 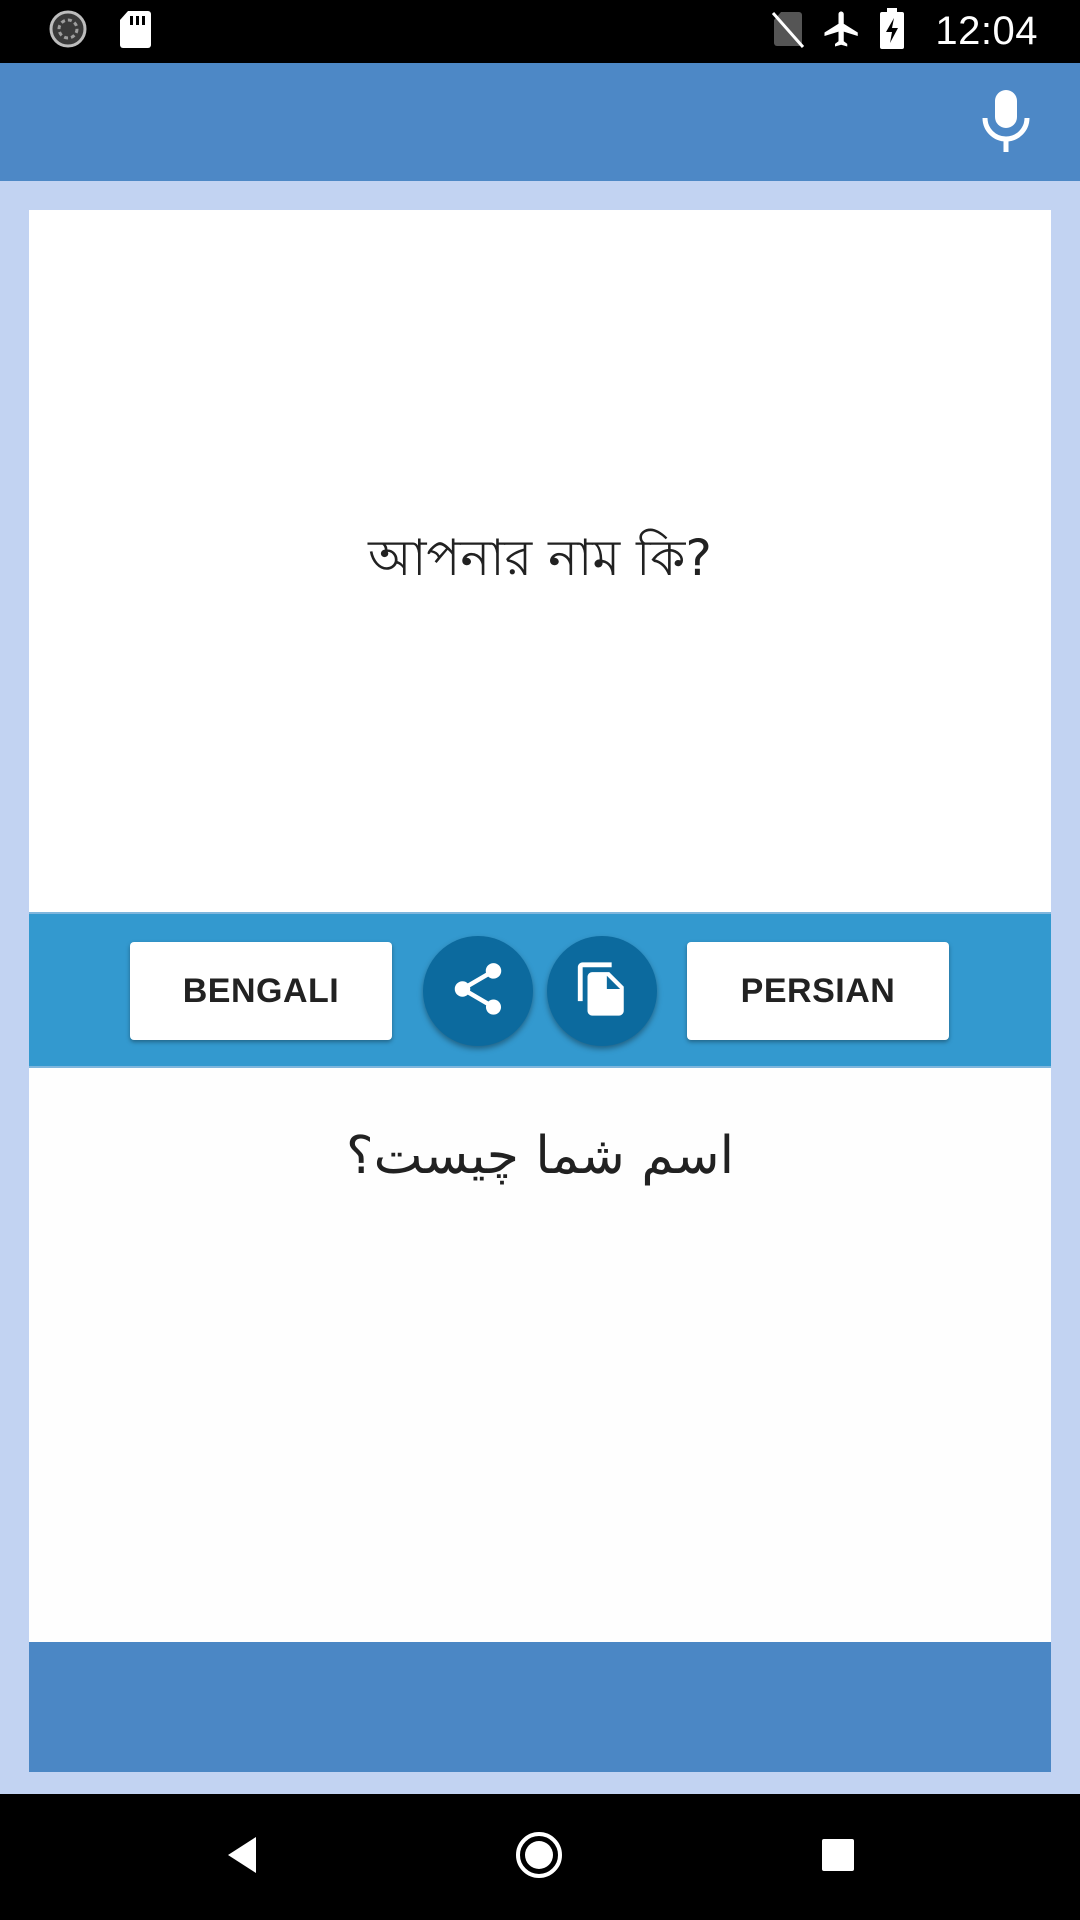 I want to click on back-icon, so click(x=242, y=1857).